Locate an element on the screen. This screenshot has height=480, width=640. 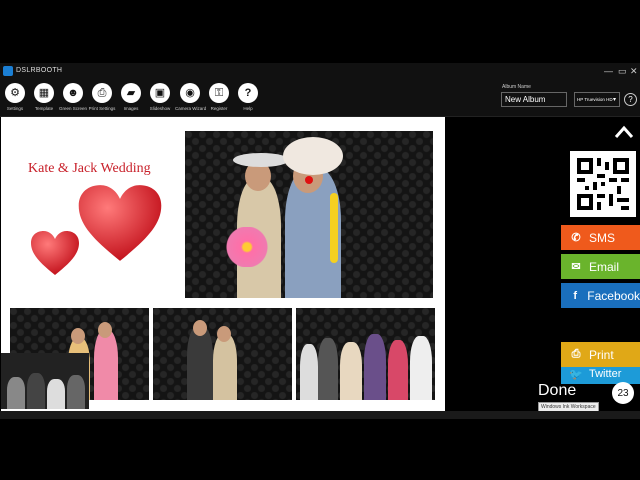
camera-icon: ◉ is located at coordinates (190, 93).